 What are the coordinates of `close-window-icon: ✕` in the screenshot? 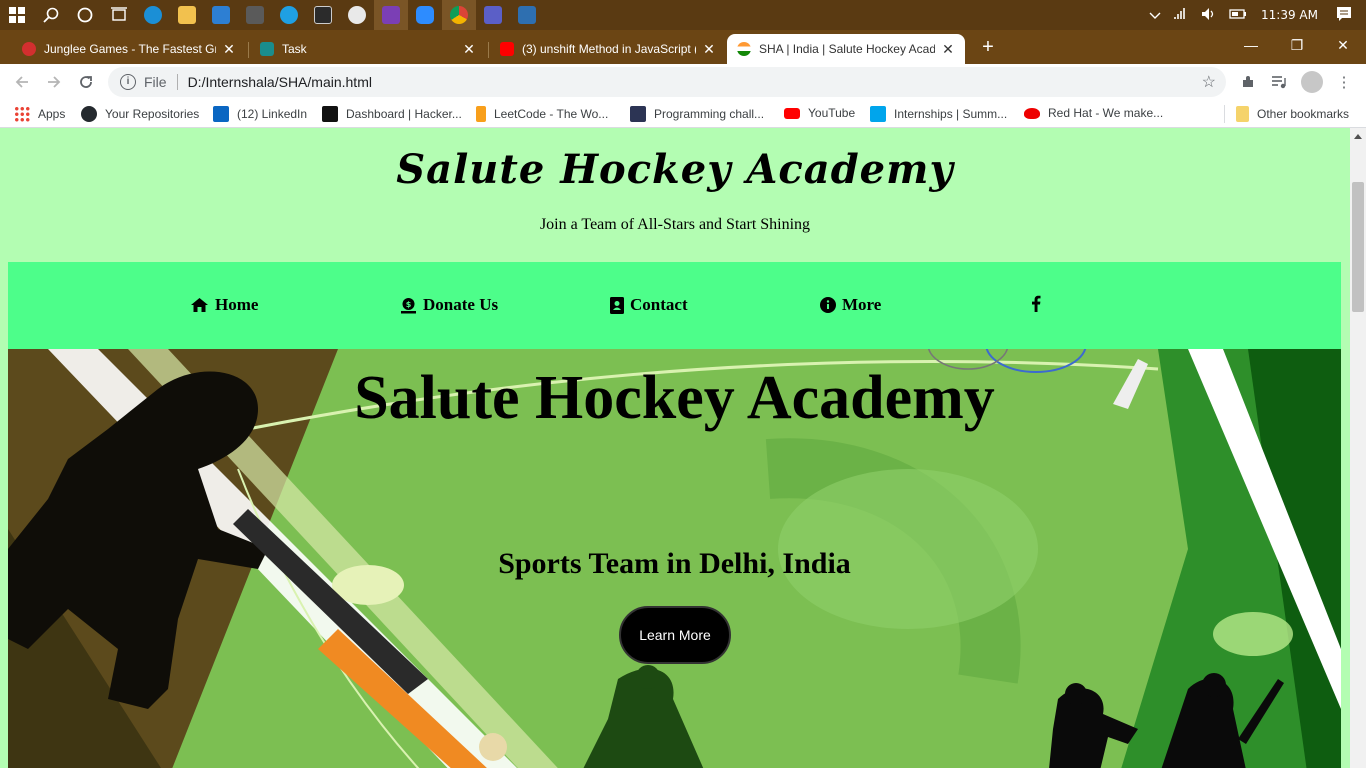 It's located at (1343, 45).